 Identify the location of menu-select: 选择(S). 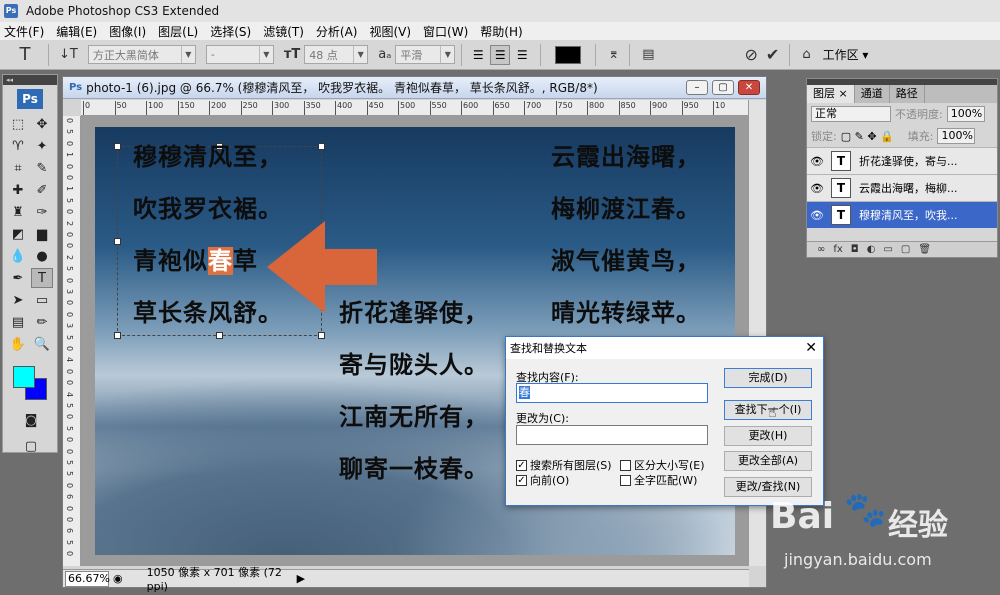
(230, 31).